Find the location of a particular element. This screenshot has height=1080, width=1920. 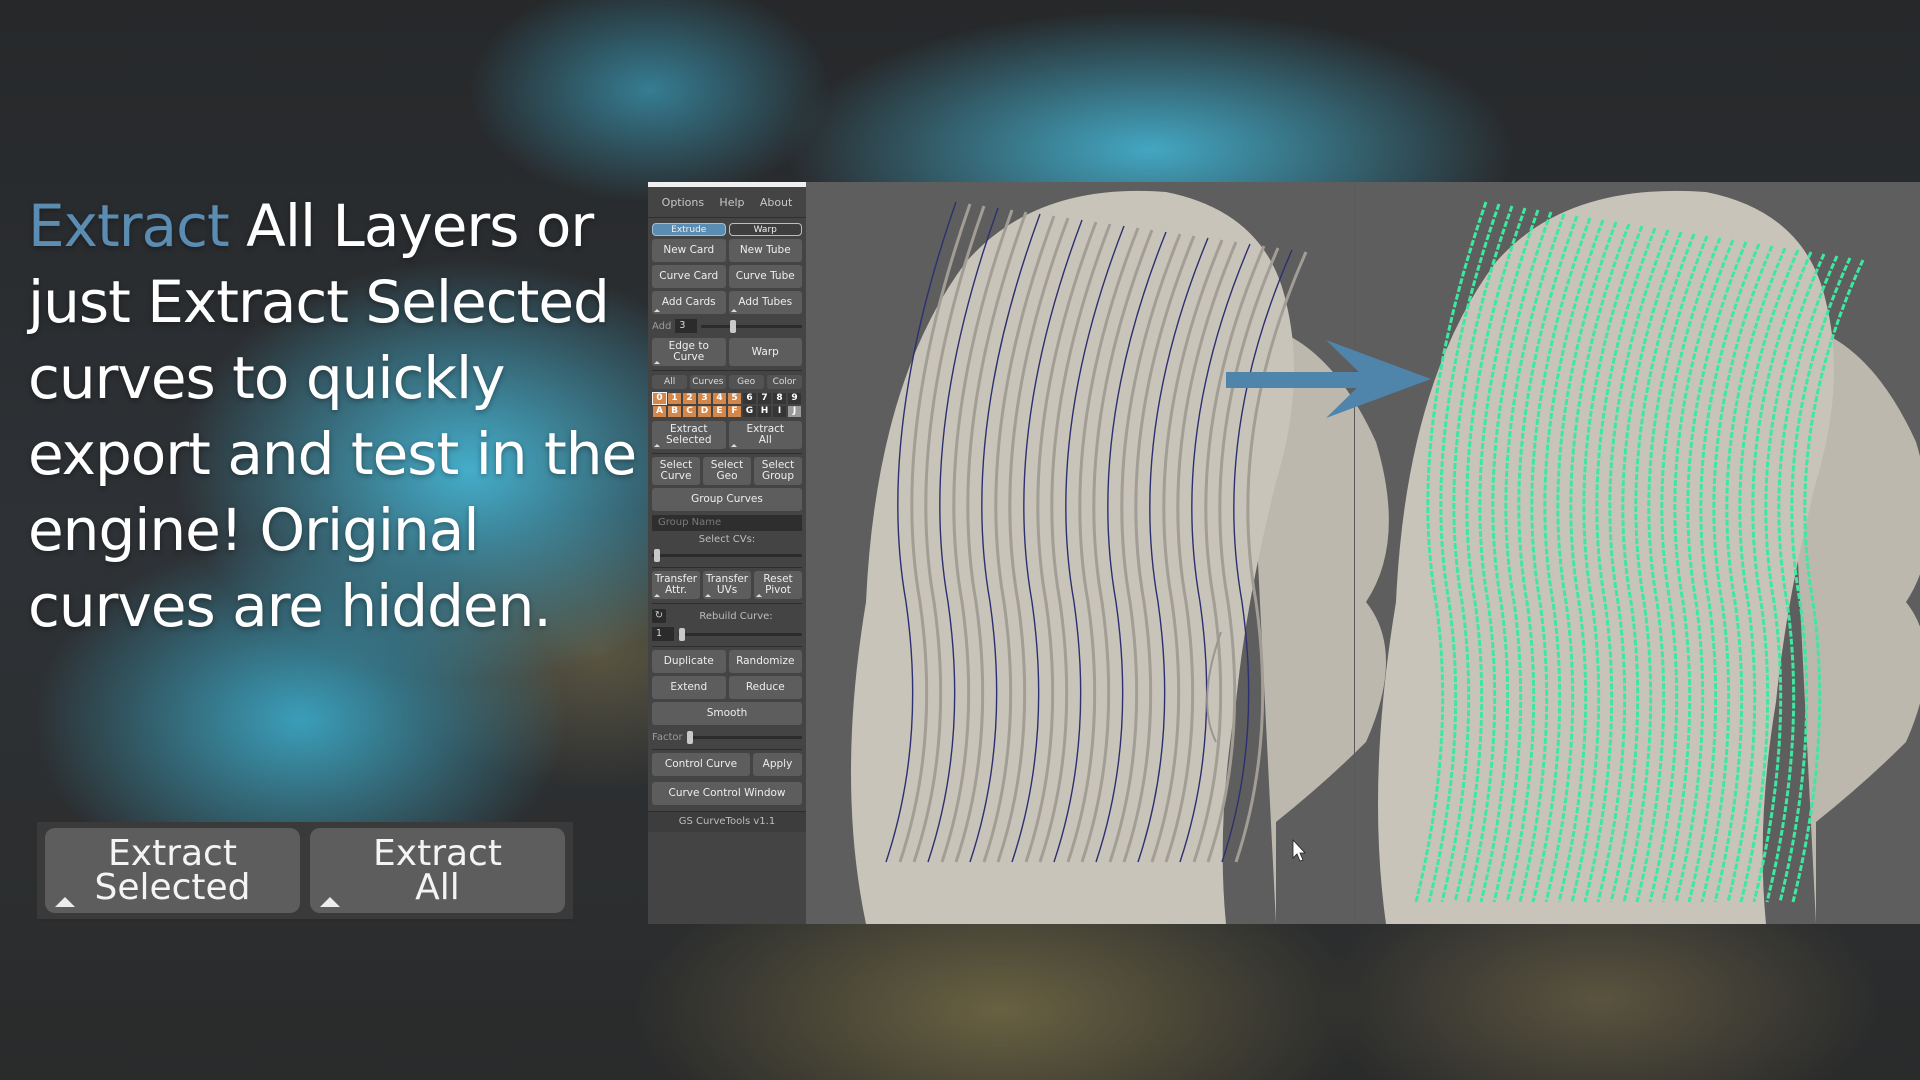

layer-button-6: 6 is located at coordinates (749, 398).